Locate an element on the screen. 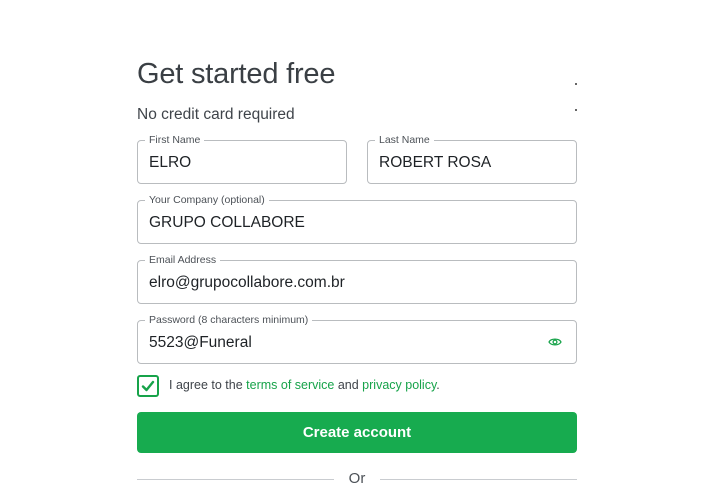 The image size is (727, 495). last-name-field: Last Name ROBERT ROSA is located at coordinates (472, 158).